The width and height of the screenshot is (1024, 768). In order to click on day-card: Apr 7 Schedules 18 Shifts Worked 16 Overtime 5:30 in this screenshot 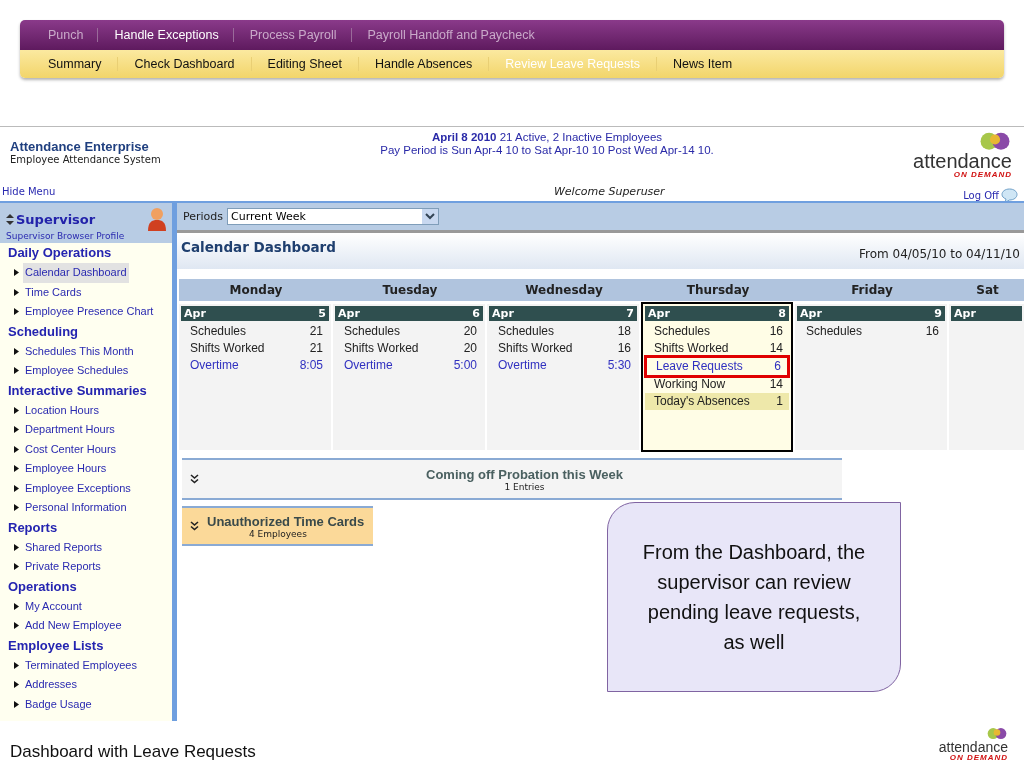, I will do `click(563, 377)`.